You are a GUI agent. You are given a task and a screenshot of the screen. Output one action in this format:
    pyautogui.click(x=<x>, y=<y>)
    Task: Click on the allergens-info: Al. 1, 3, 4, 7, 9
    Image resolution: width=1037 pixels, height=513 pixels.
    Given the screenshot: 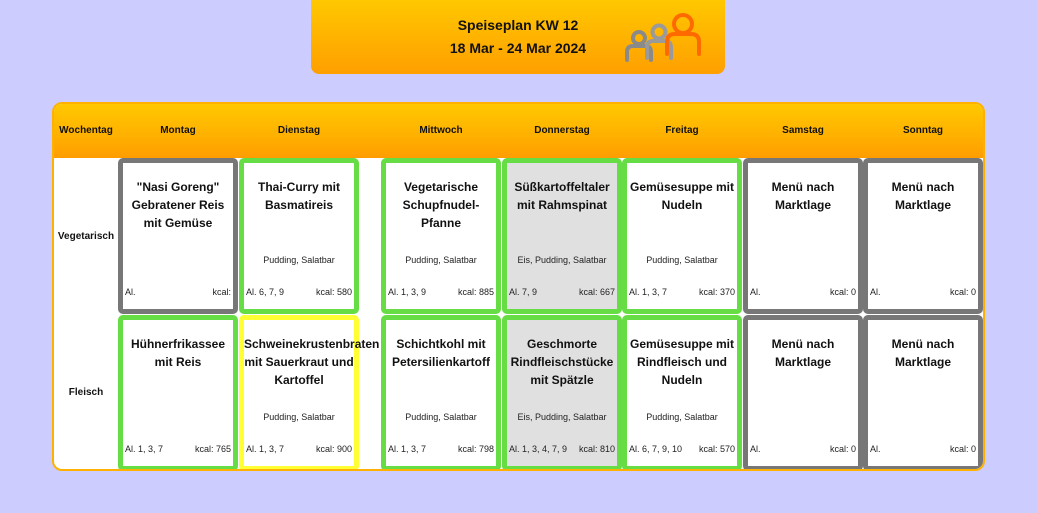 What is the action you would take?
    pyautogui.click(x=538, y=449)
    